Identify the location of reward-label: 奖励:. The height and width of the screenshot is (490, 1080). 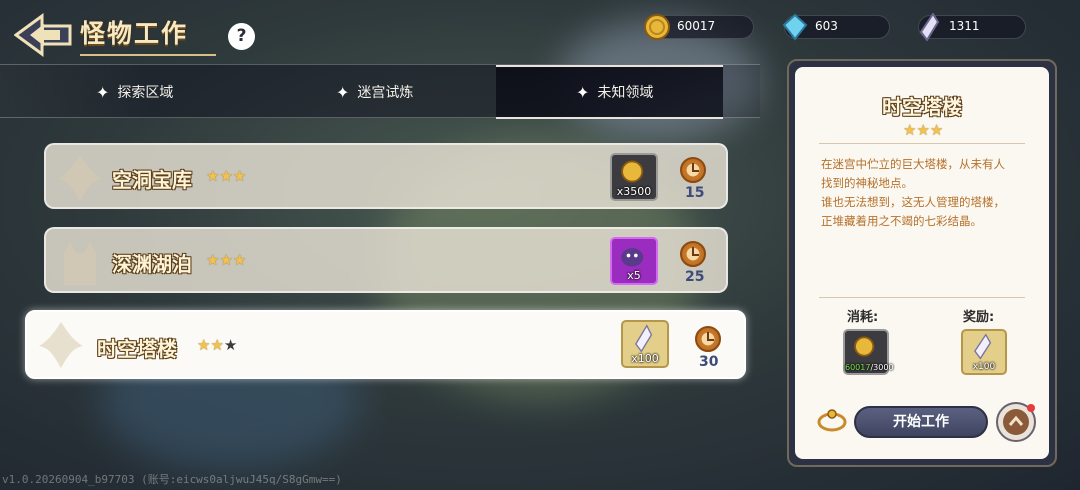
(979, 317).